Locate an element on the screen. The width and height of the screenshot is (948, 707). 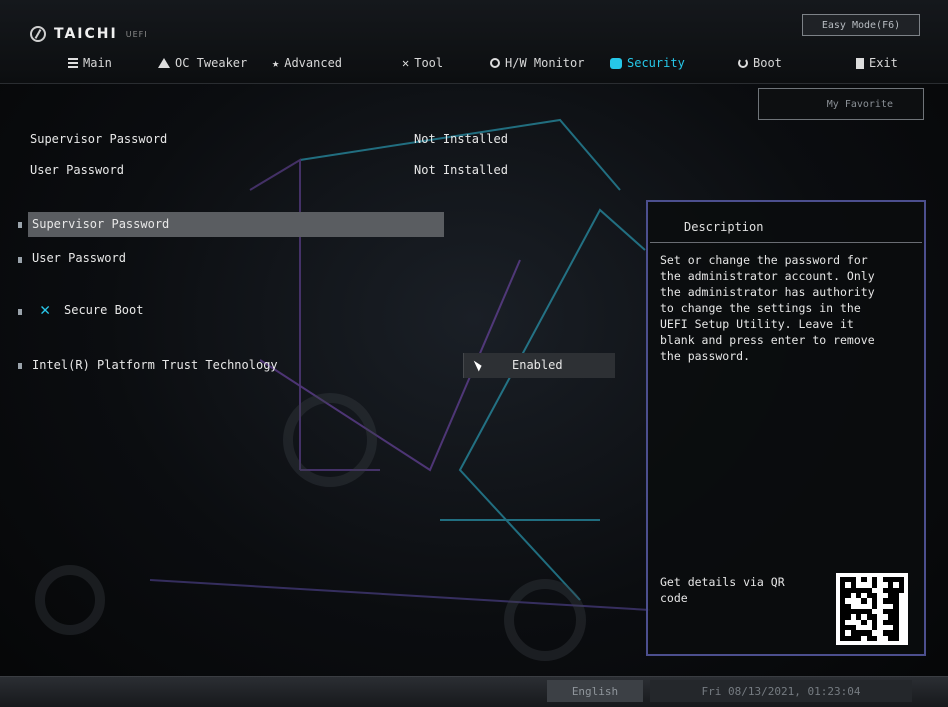
tab-label: Advanced is located at coordinates (313, 63).